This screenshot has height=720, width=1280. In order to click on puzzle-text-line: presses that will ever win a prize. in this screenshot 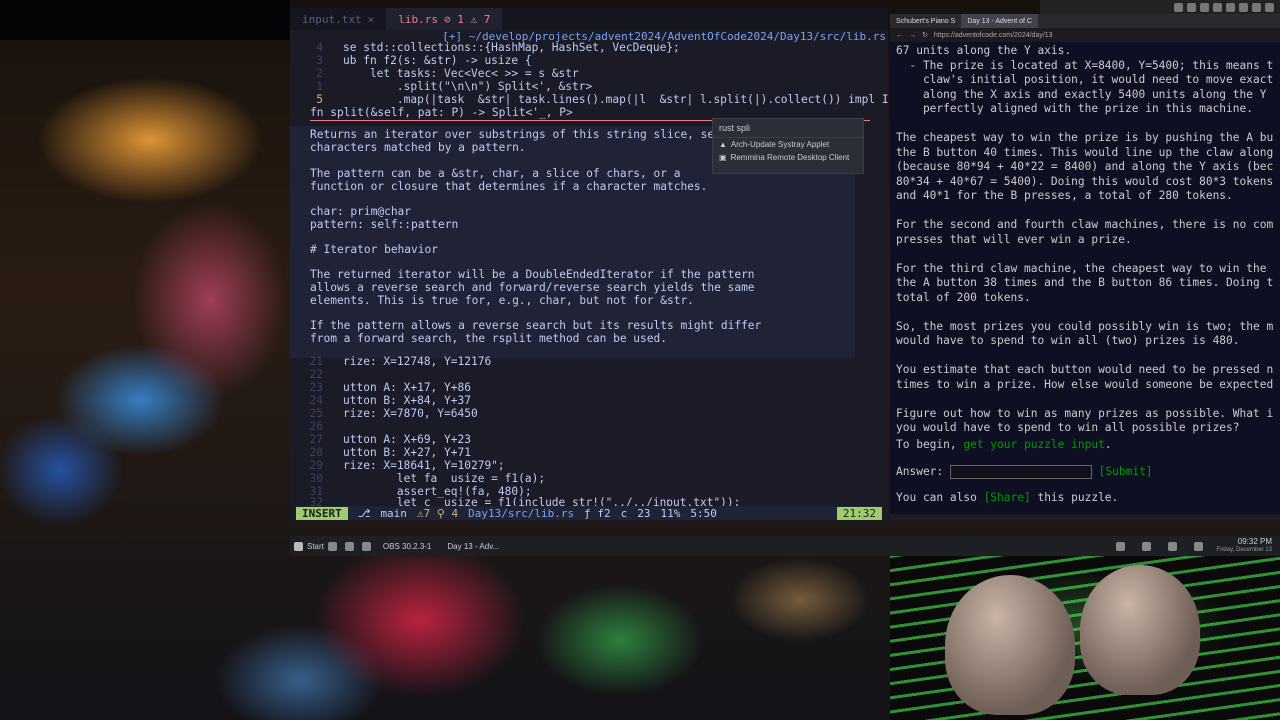, I will do `click(1014, 239)`.